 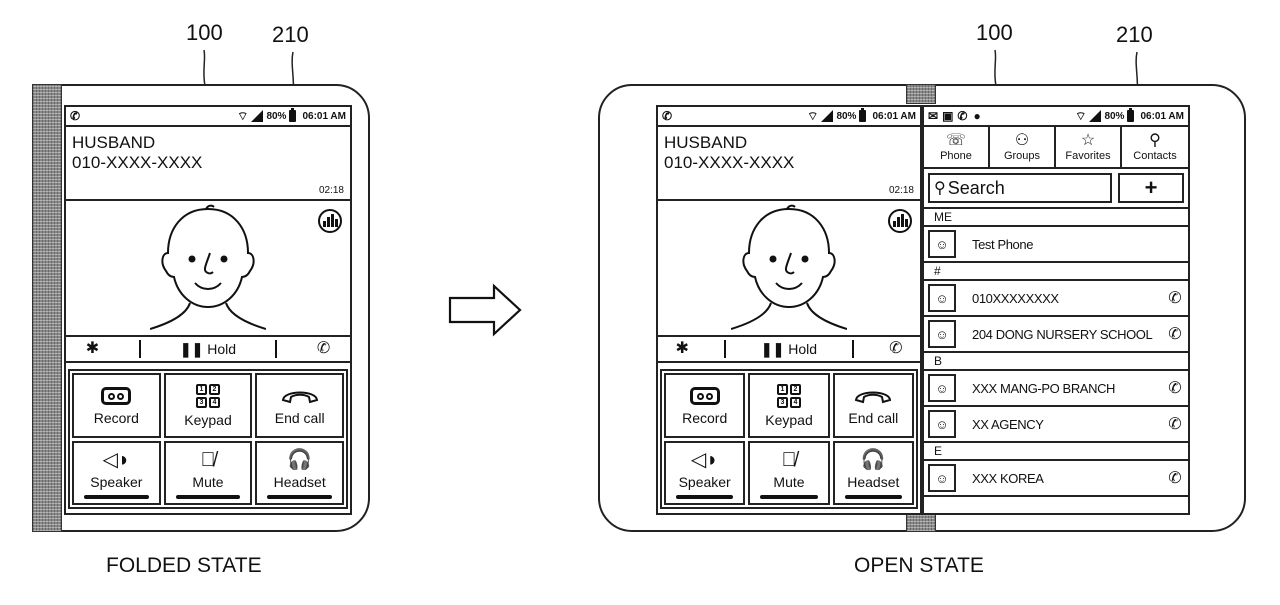 What do you see at coordinates (299, 418) in the screenshot?
I see `end-call-label: End call` at bounding box center [299, 418].